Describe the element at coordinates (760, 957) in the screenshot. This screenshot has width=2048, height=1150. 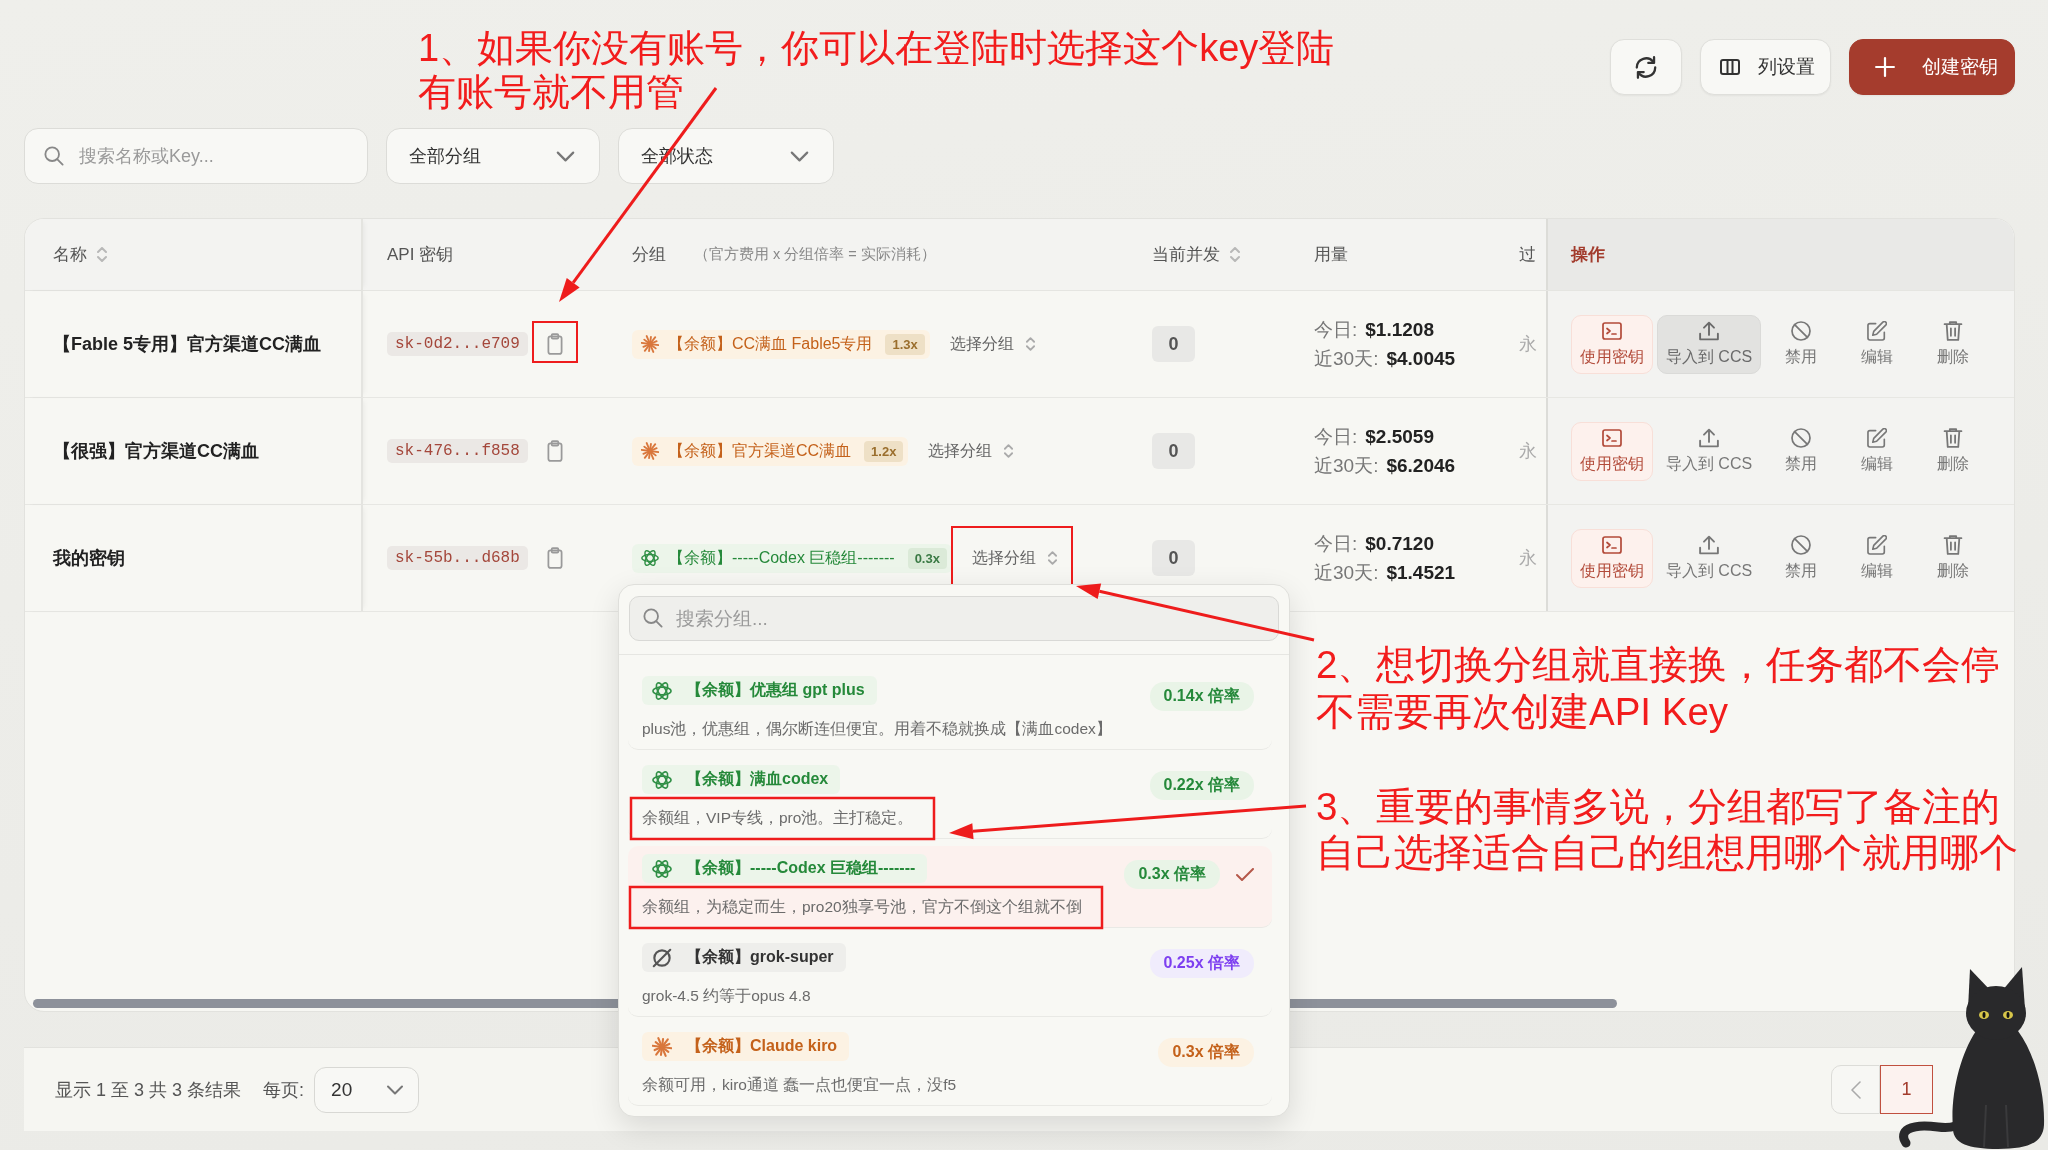
I see `group-name: 【余额】grok-super` at that location.